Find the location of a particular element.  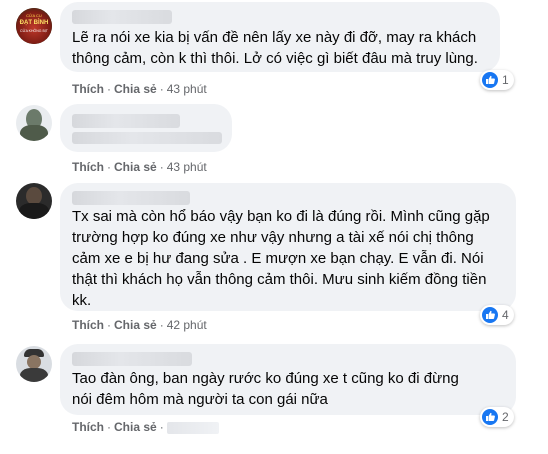

reaction-count: 1 is located at coordinates (505, 80).